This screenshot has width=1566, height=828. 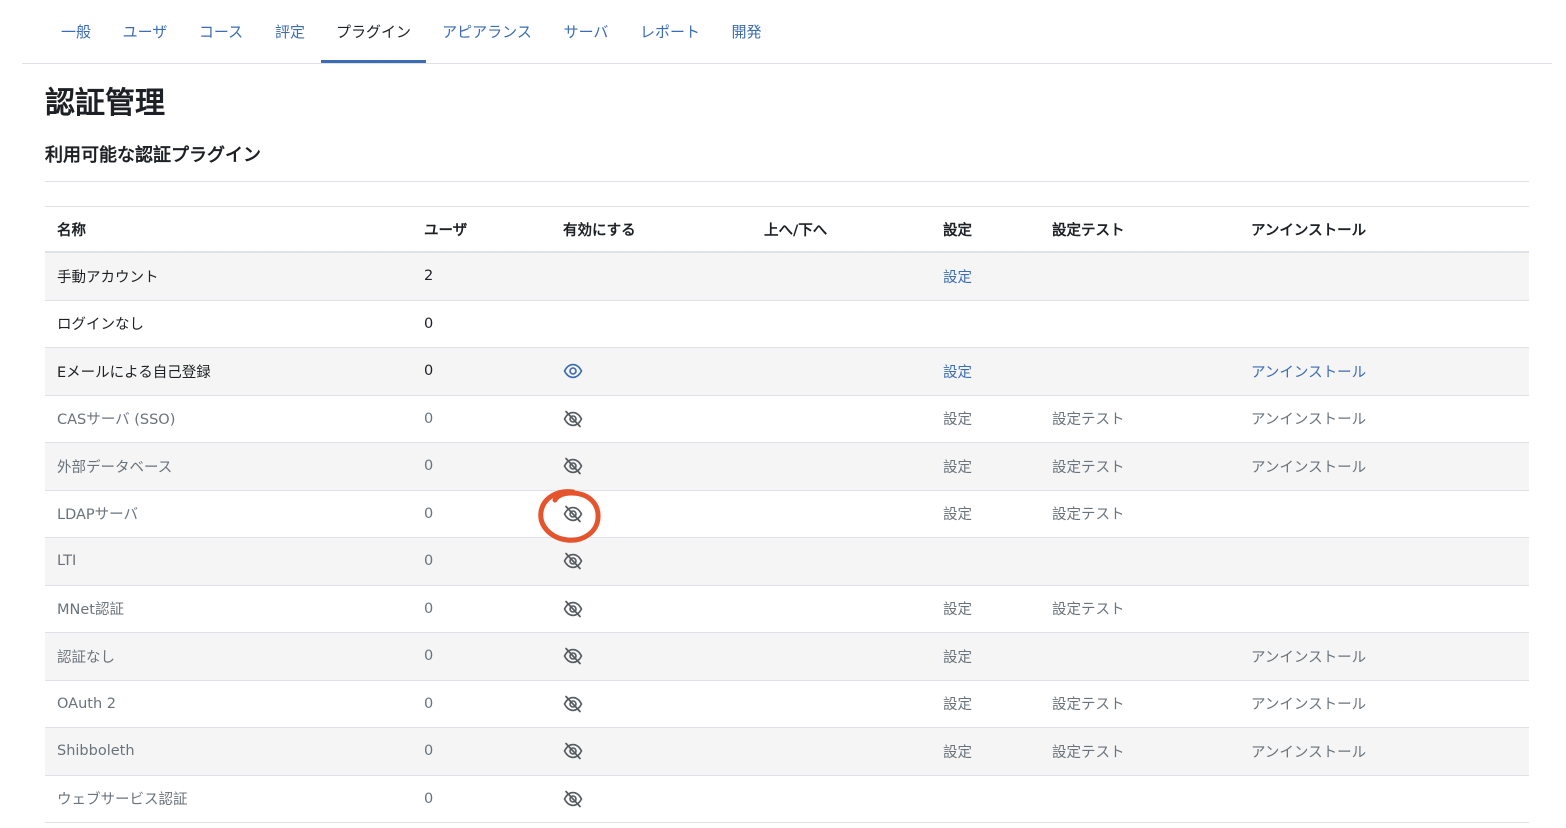 What do you see at coordinates (373, 31) in the screenshot?
I see `tab-plugins: プラグイン` at bounding box center [373, 31].